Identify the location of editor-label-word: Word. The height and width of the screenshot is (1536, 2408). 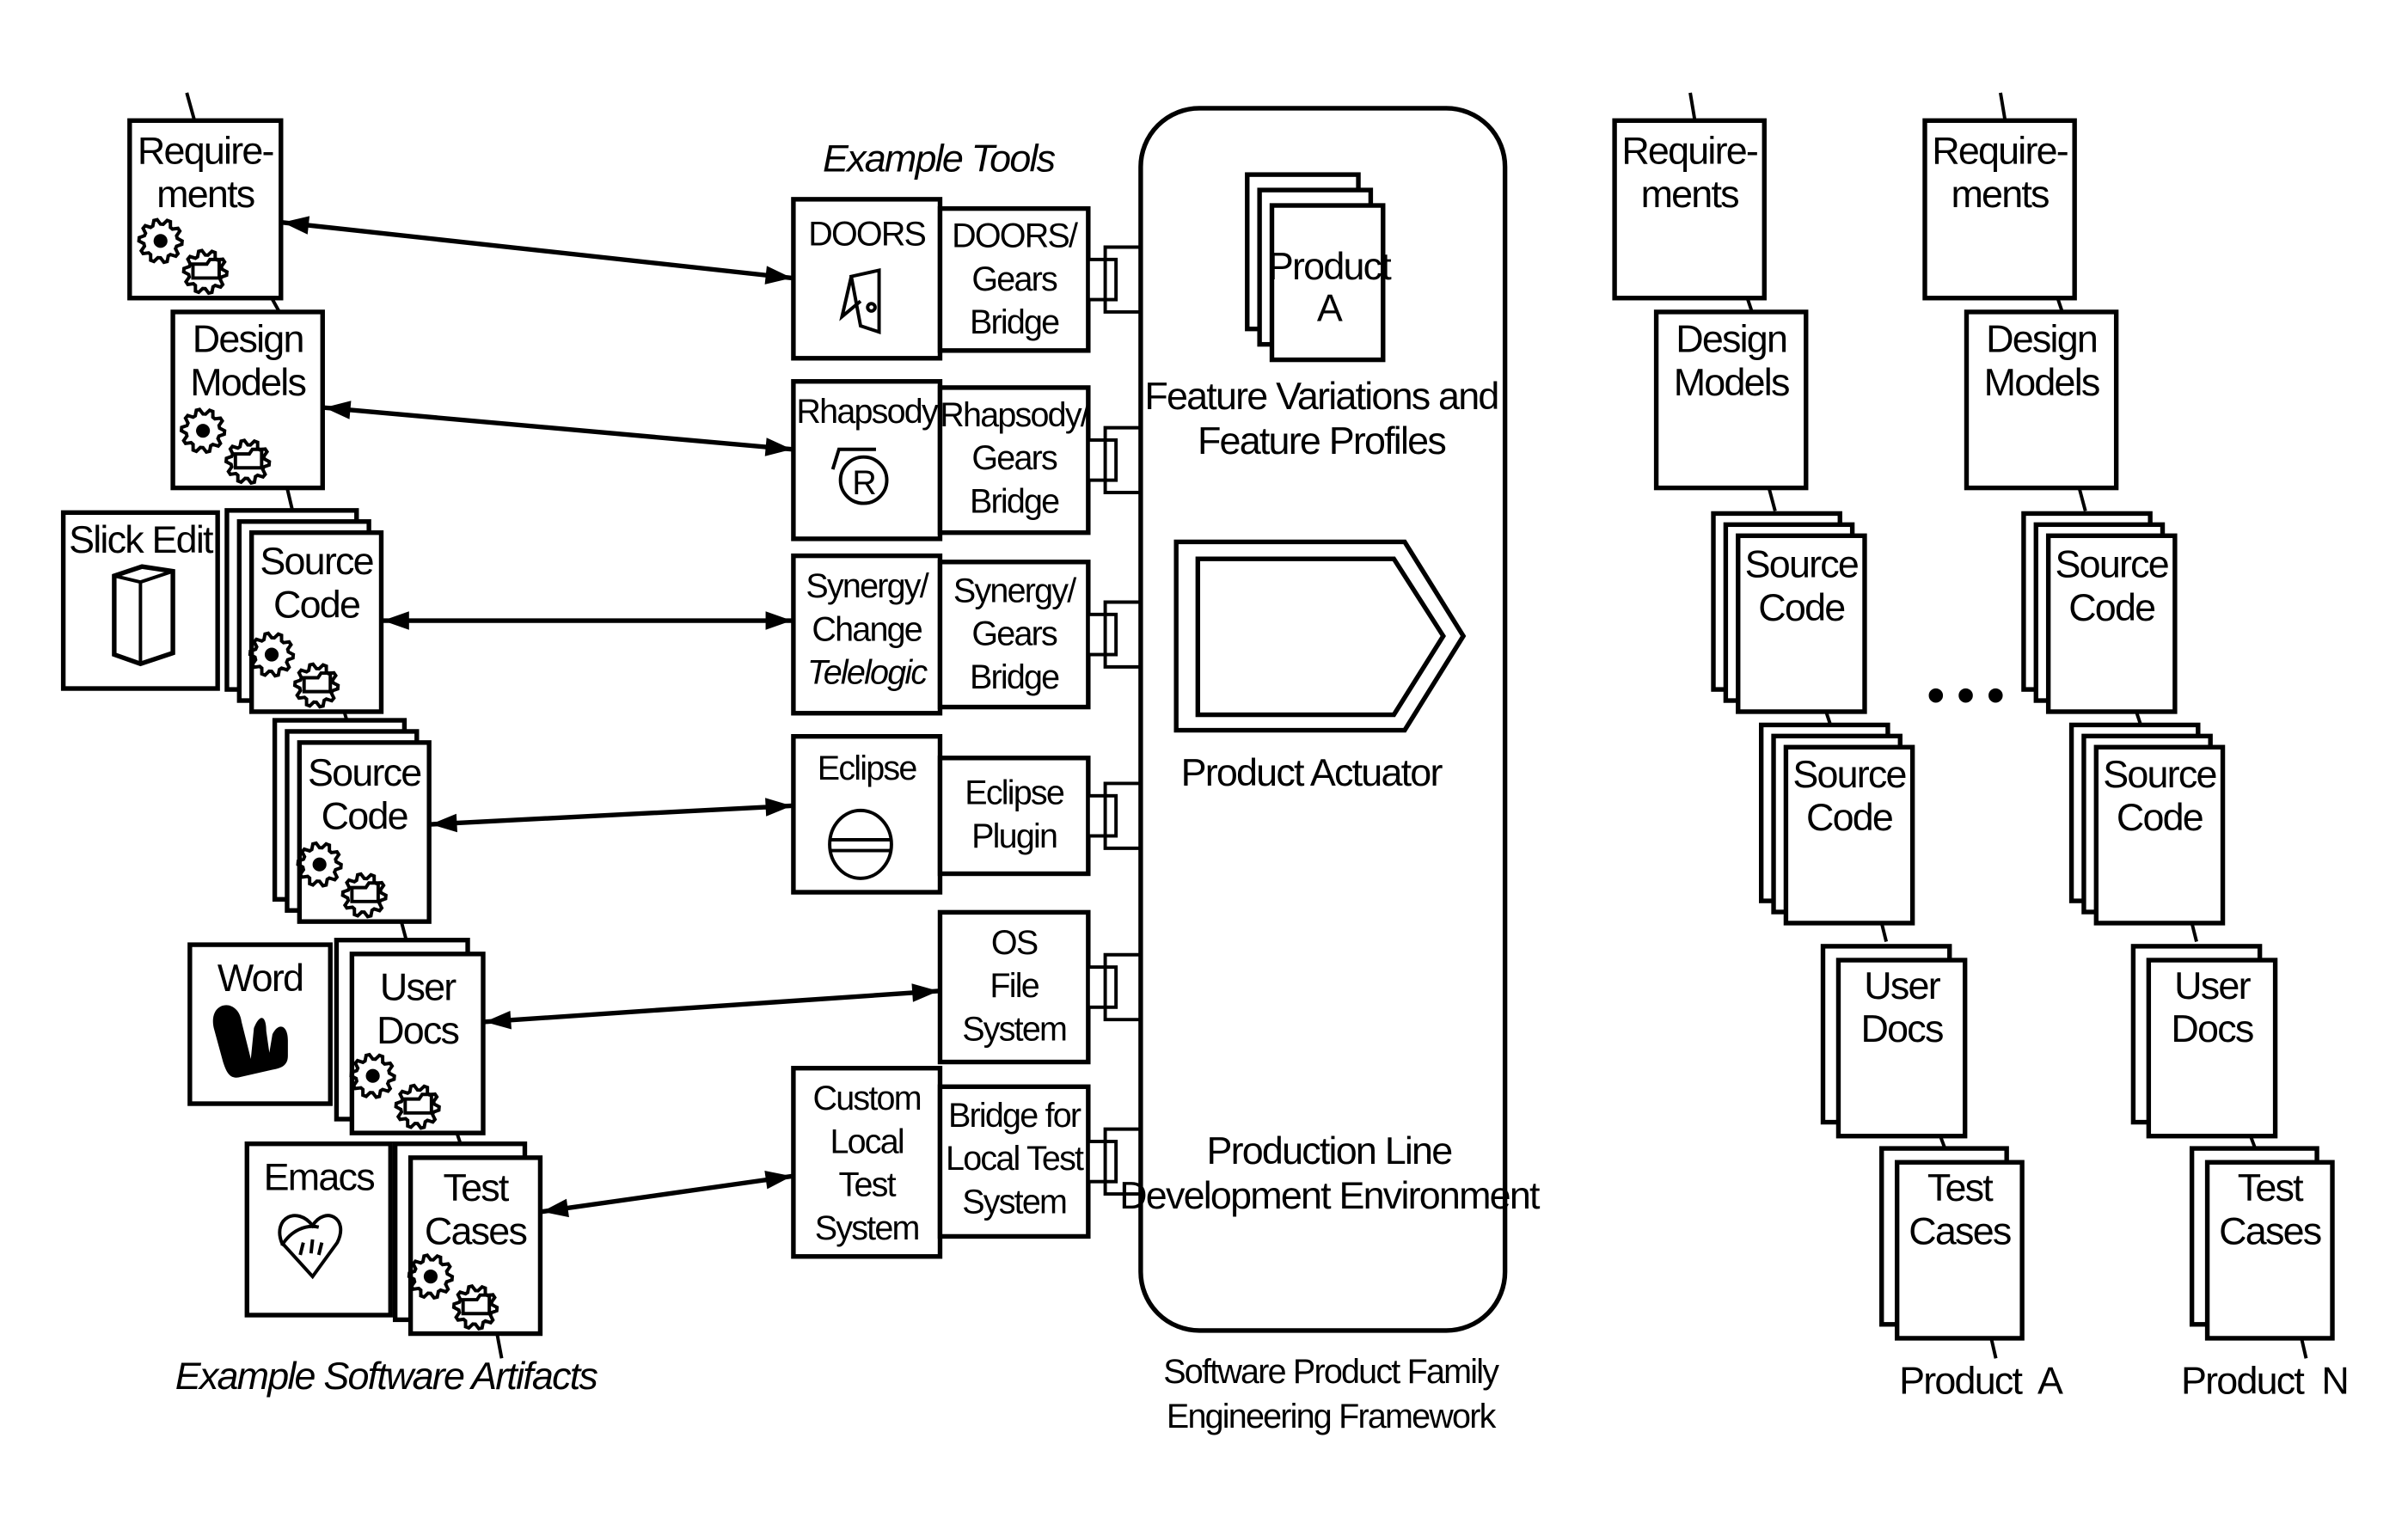
(260, 978).